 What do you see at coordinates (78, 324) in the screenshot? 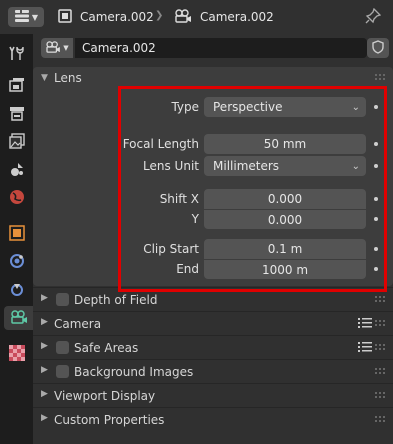
I see `panel-title: Camera` at bounding box center [78, 324].